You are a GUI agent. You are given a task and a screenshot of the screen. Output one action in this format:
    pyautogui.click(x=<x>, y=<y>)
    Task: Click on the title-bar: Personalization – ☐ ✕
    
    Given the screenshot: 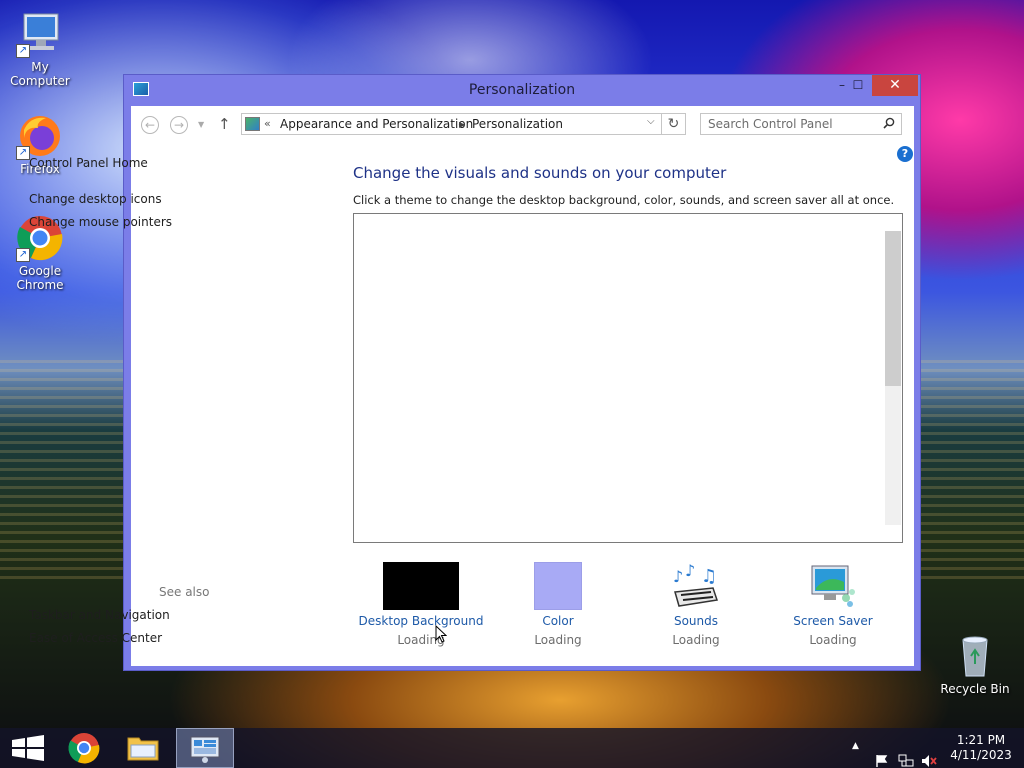 What is the action you would take?
    pyautogui.click(x=522, y=90)
    